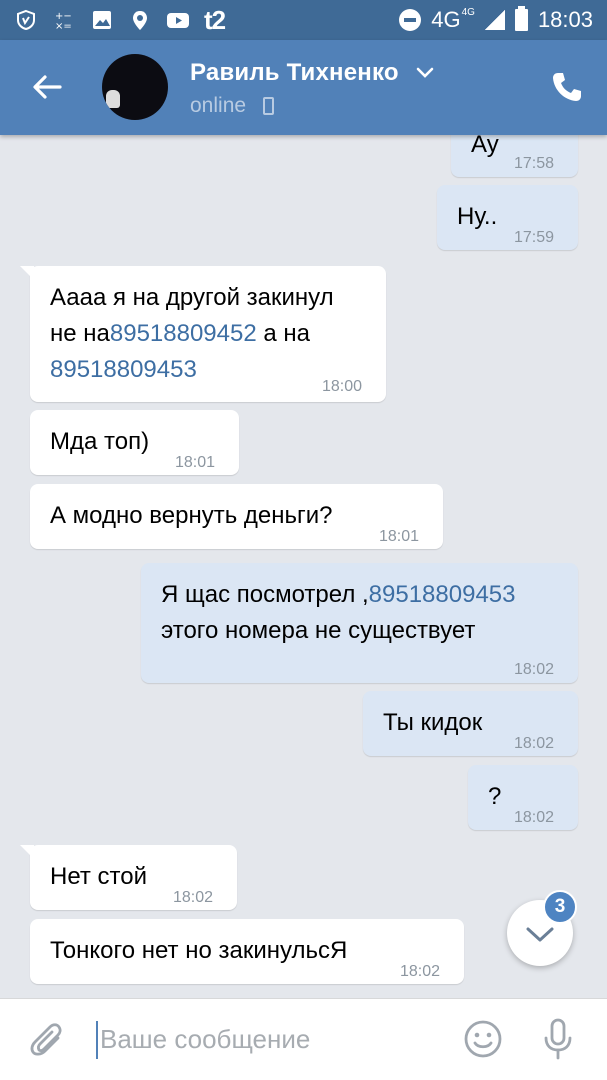 This screenshot has height=1080, width=607. I want to click on youtube-icon, so click(178, 20).